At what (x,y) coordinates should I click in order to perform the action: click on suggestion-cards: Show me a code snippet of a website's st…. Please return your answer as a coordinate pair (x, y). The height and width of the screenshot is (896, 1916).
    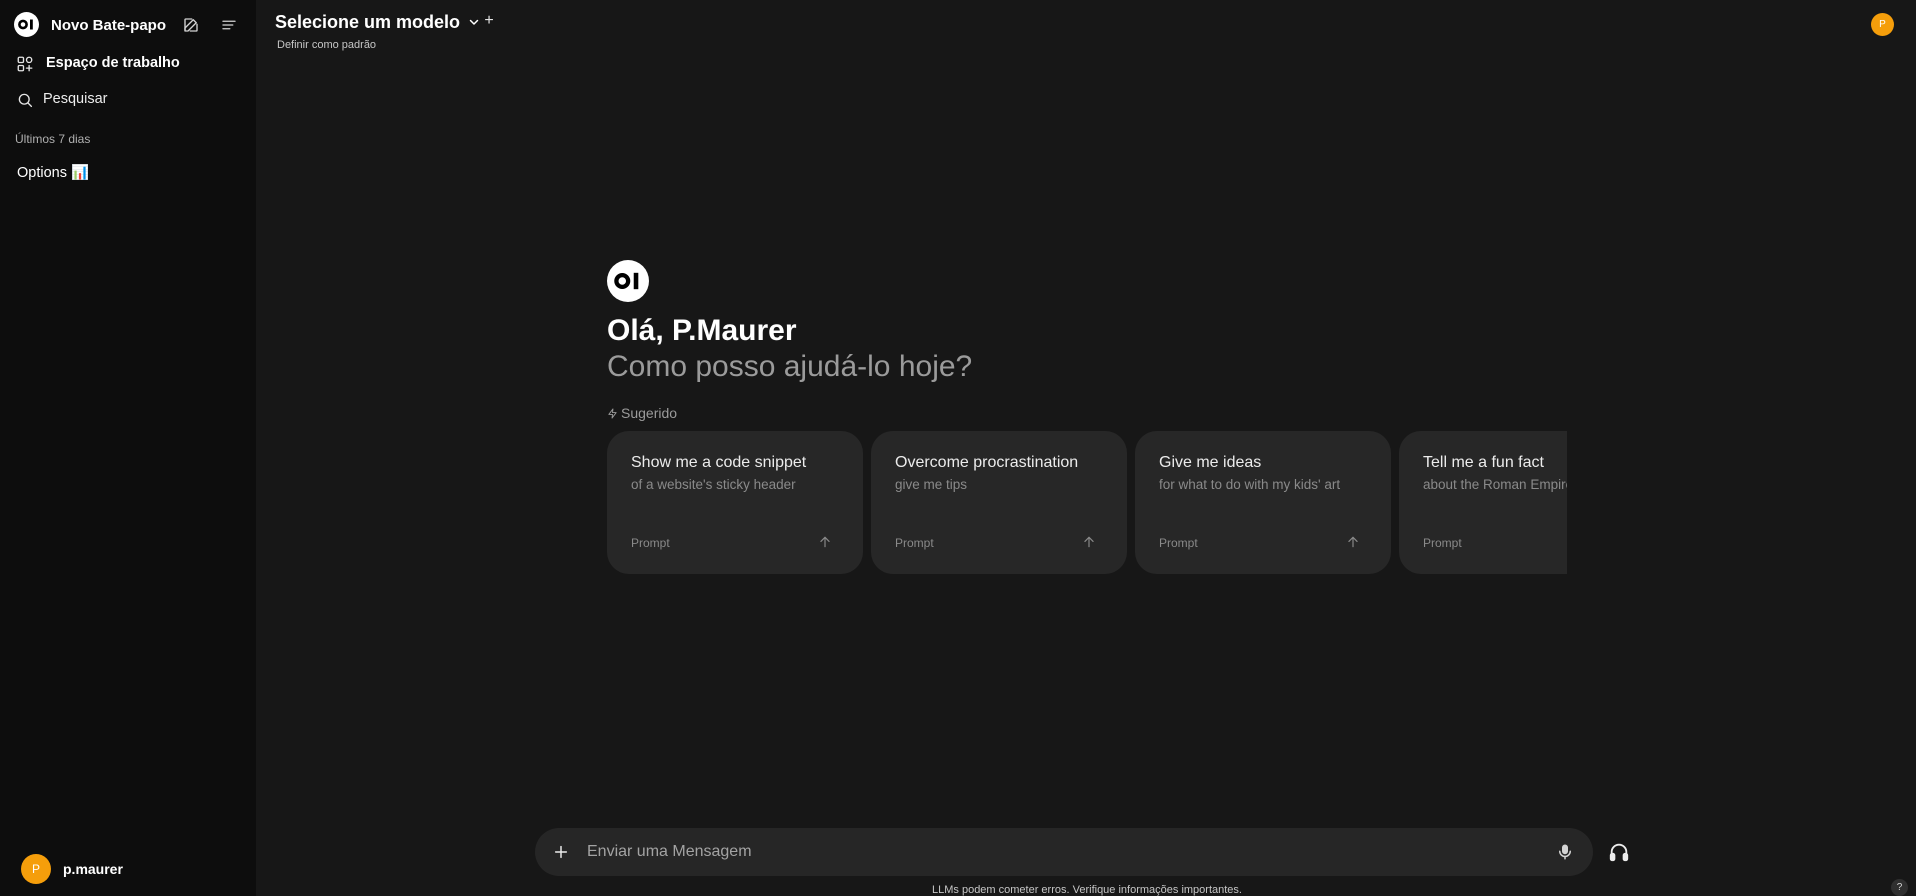
    Looking at the image, I should click on (1087, 503).